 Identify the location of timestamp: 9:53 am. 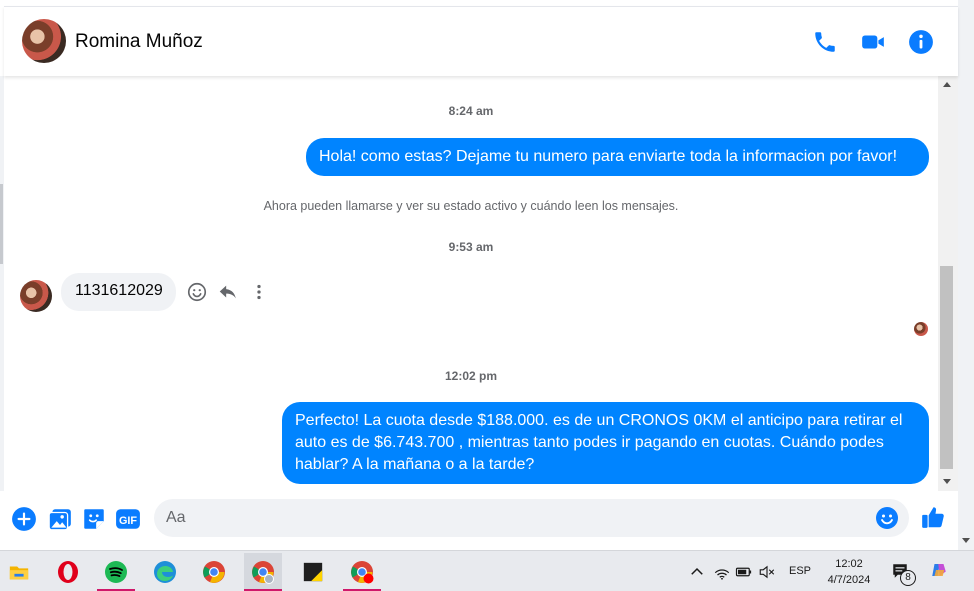
(471, 247).